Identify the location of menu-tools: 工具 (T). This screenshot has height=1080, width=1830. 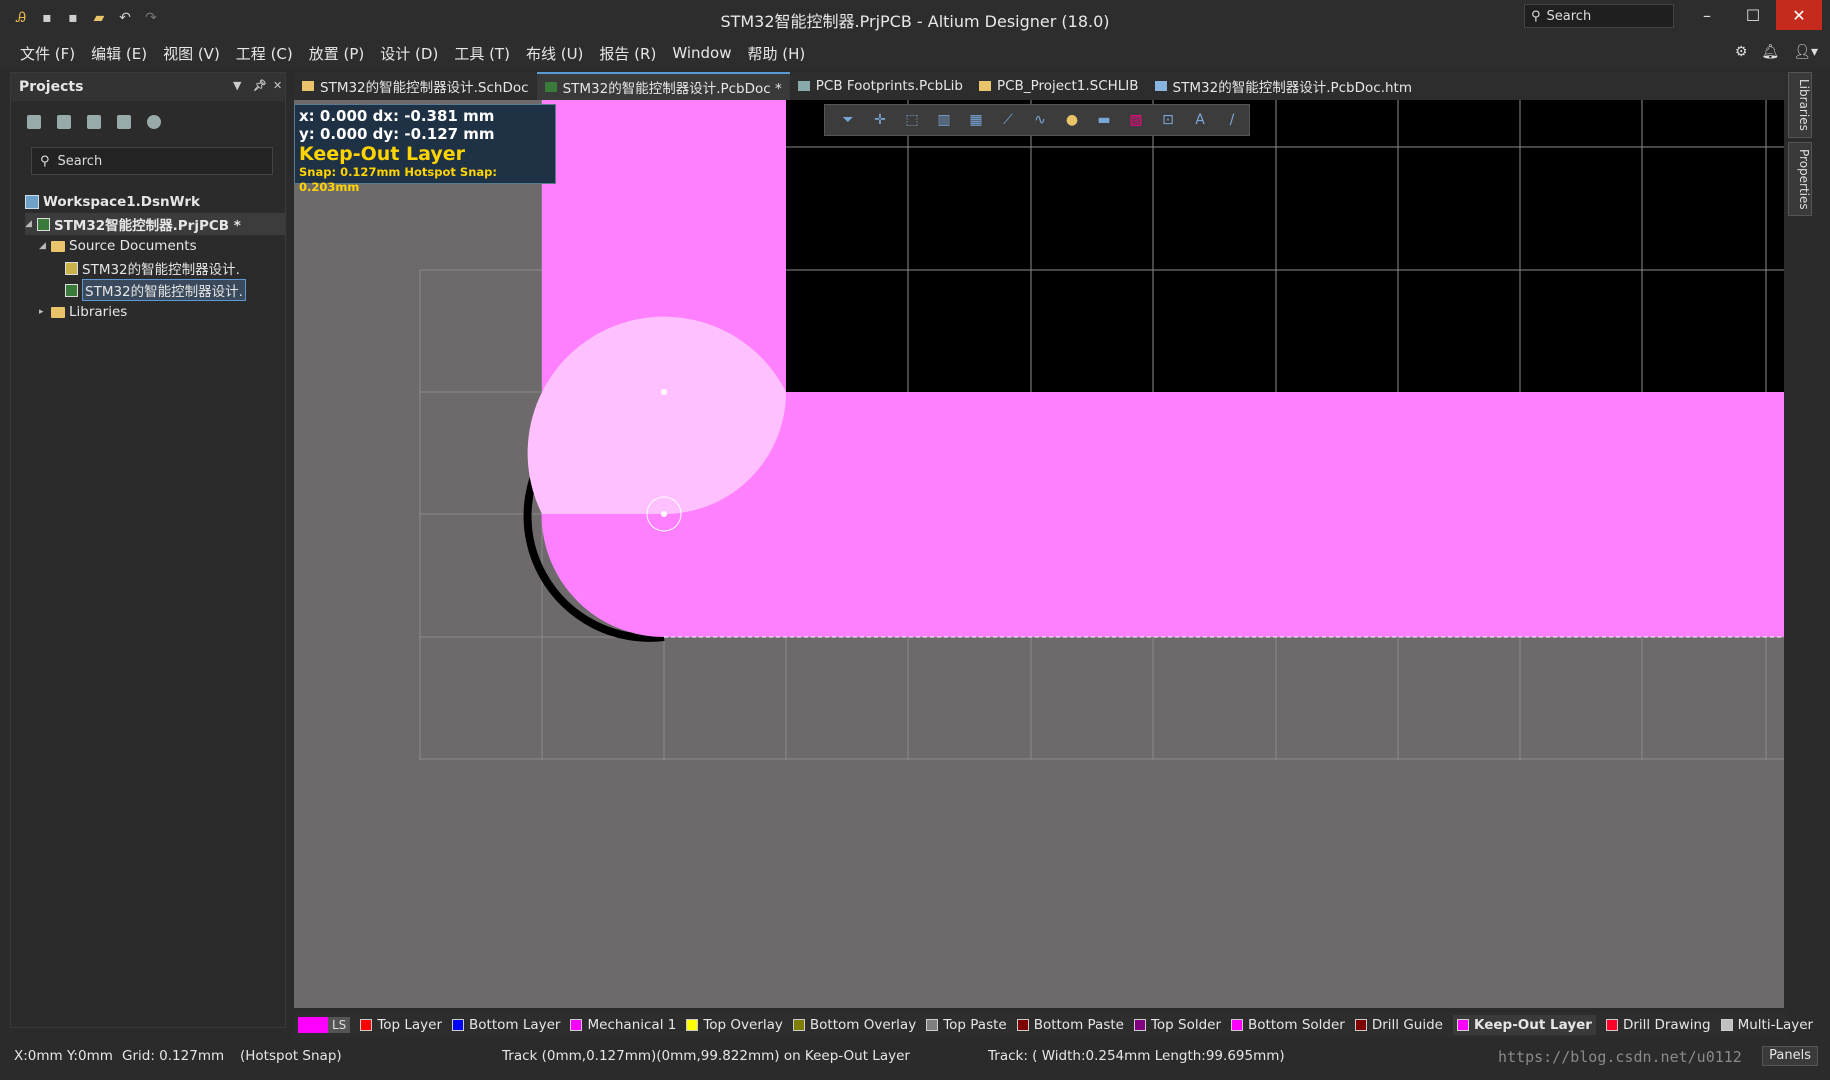
(482, 53).